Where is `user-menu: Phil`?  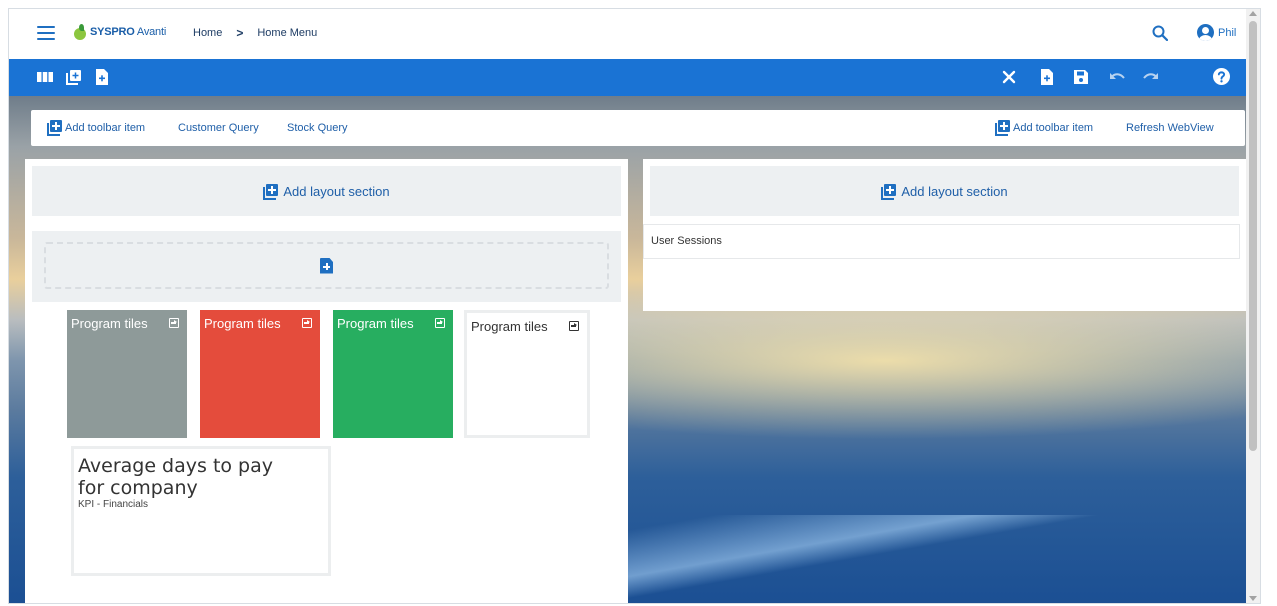 user-menu: Phil is located at coordinates (1216, 32).